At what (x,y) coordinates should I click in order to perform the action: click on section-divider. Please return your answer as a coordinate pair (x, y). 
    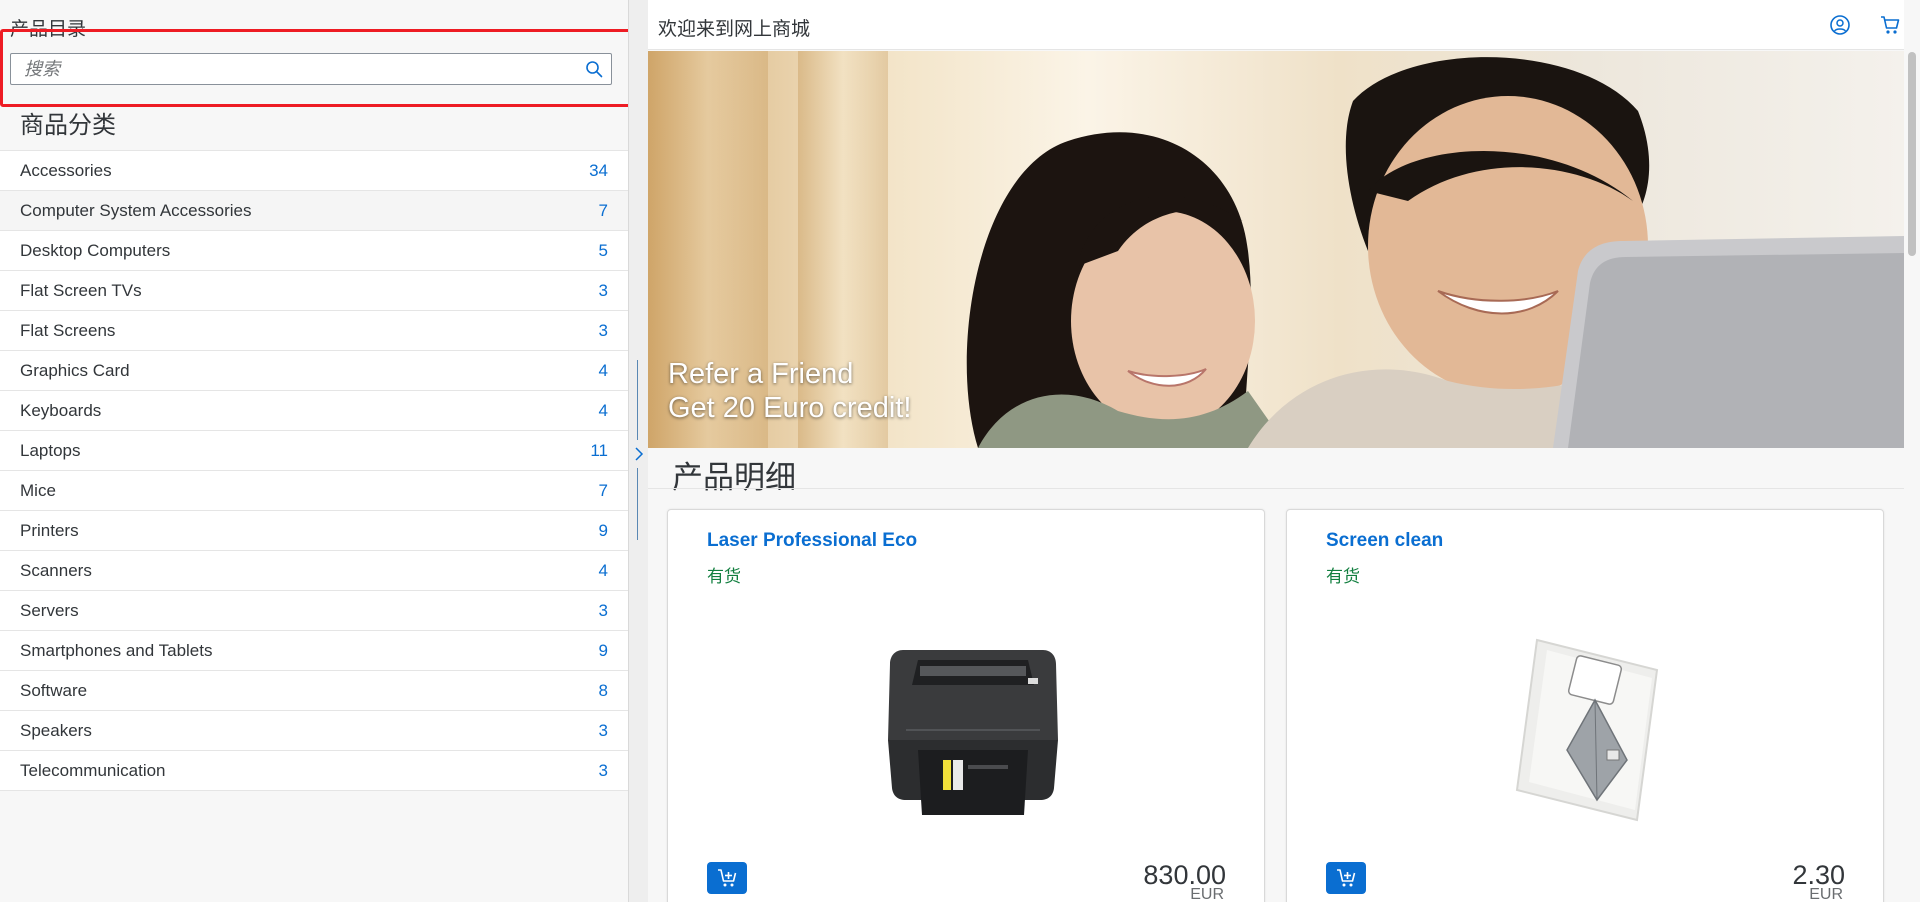
    Looking at the image, I should click on (1276, 488).